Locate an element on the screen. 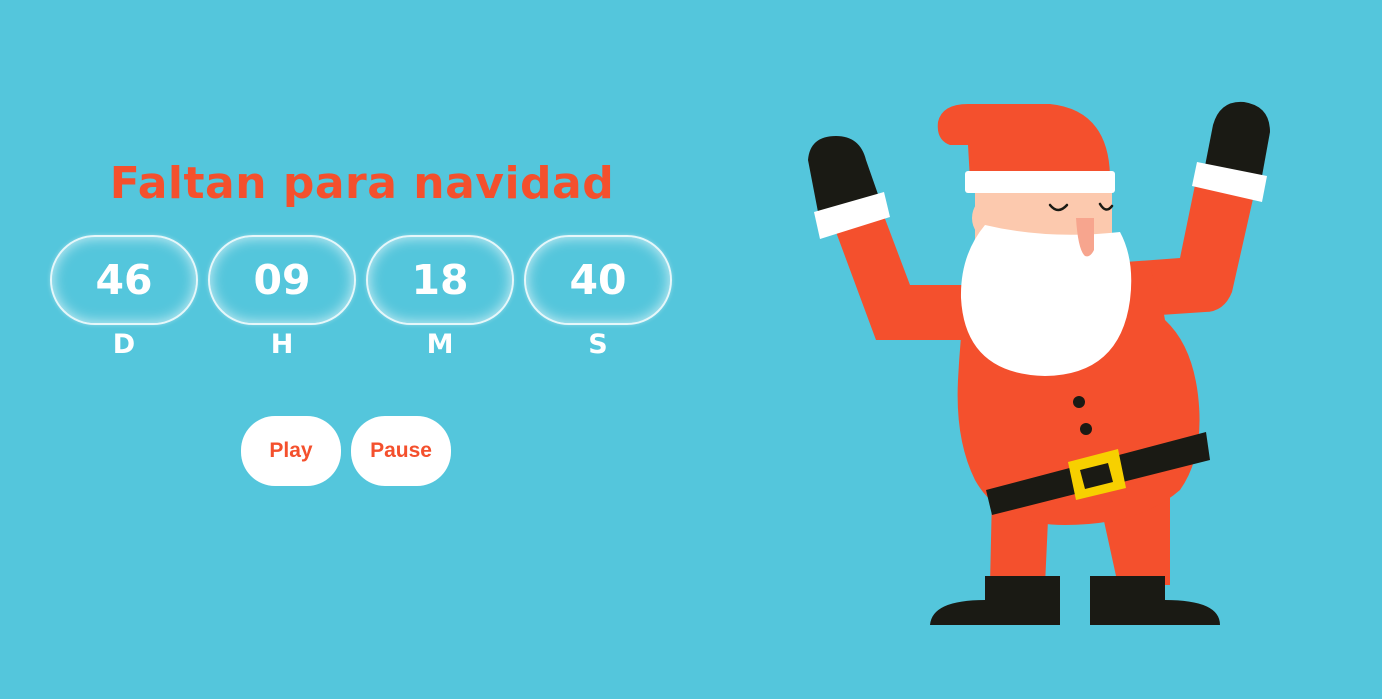  seconds-value: 40 is located at coordinates (598, 280).